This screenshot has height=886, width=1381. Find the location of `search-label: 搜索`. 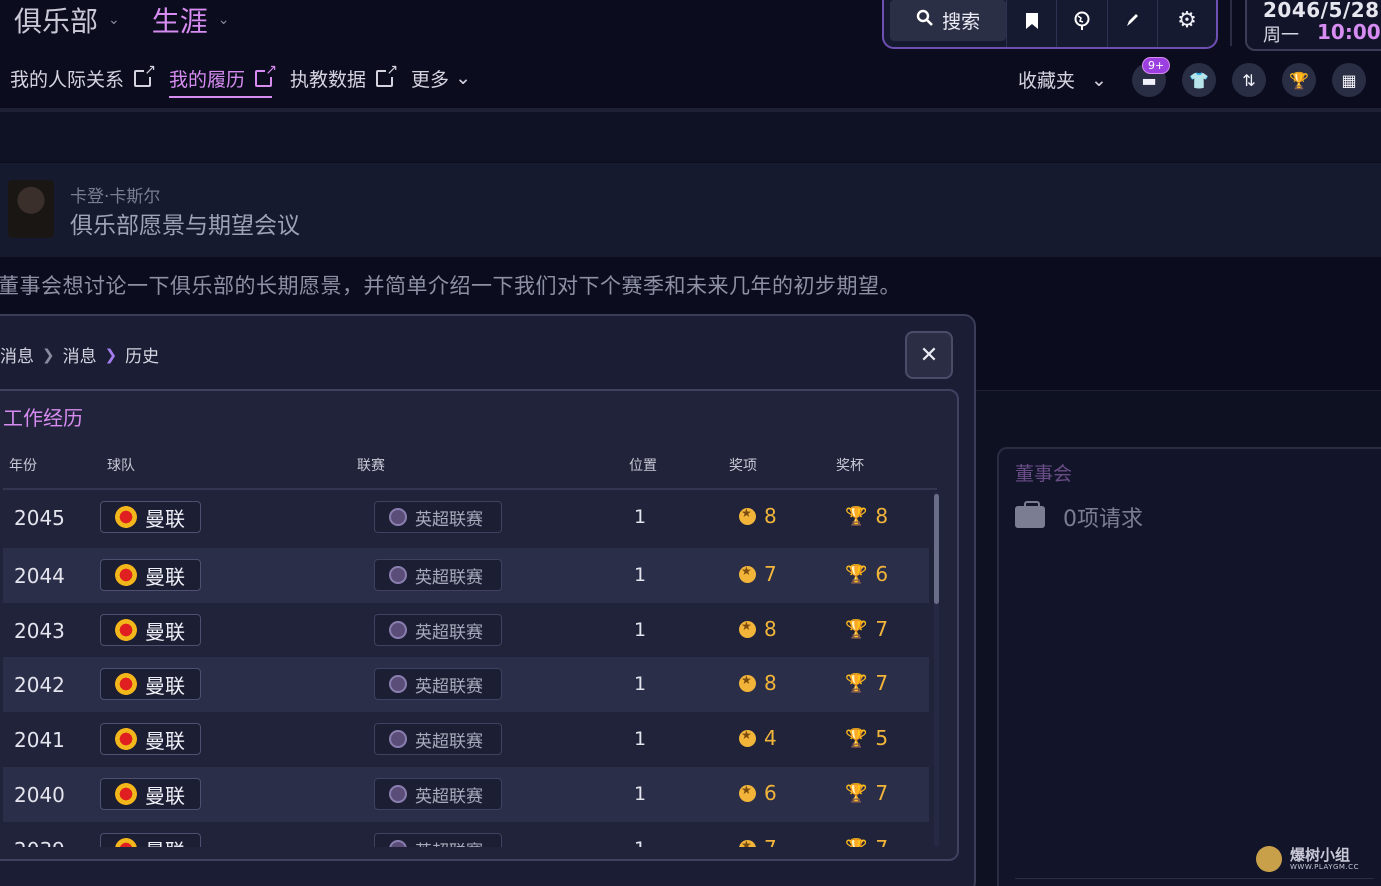

search-label: 搜索 is located at coordinates (961, 22).